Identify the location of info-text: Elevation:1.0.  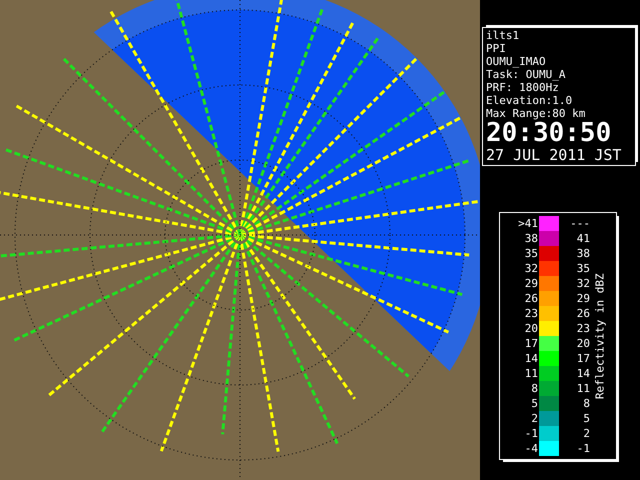
(530, 100).